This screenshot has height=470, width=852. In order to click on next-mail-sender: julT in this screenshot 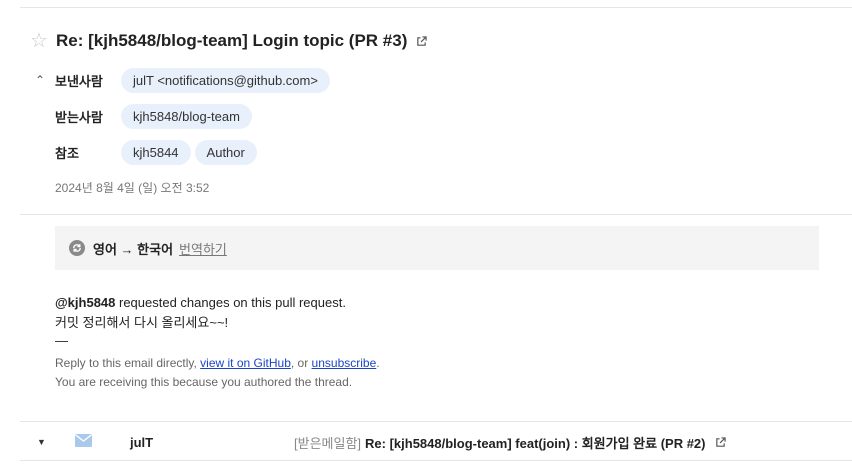, I will do `click(142, 442)`.